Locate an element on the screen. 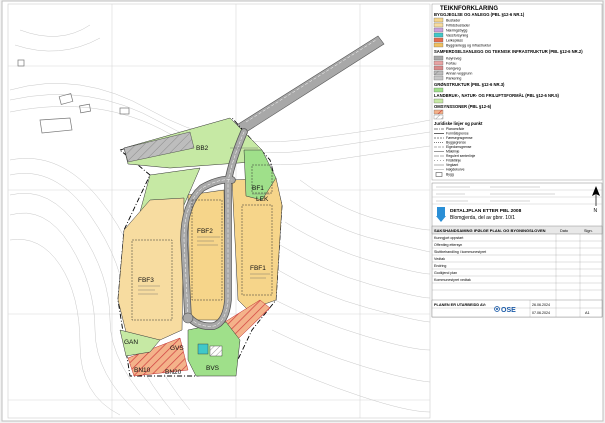 The width and height of the screenshot is (605, 423). handling-row-1: Offentleg ettersyn is located at coordinates (448, 245).